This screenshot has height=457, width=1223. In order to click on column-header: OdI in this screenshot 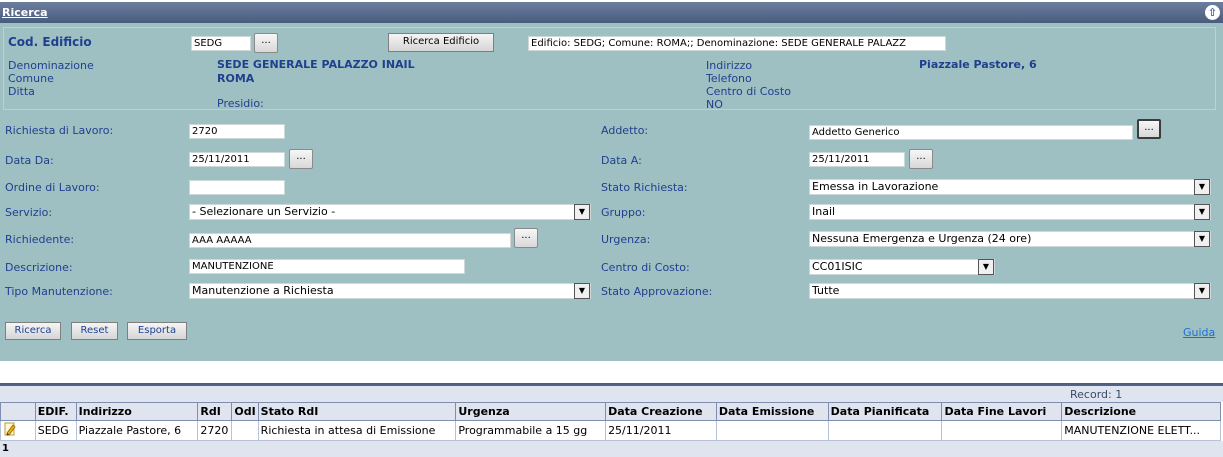, I will do `click(245, 411)`.